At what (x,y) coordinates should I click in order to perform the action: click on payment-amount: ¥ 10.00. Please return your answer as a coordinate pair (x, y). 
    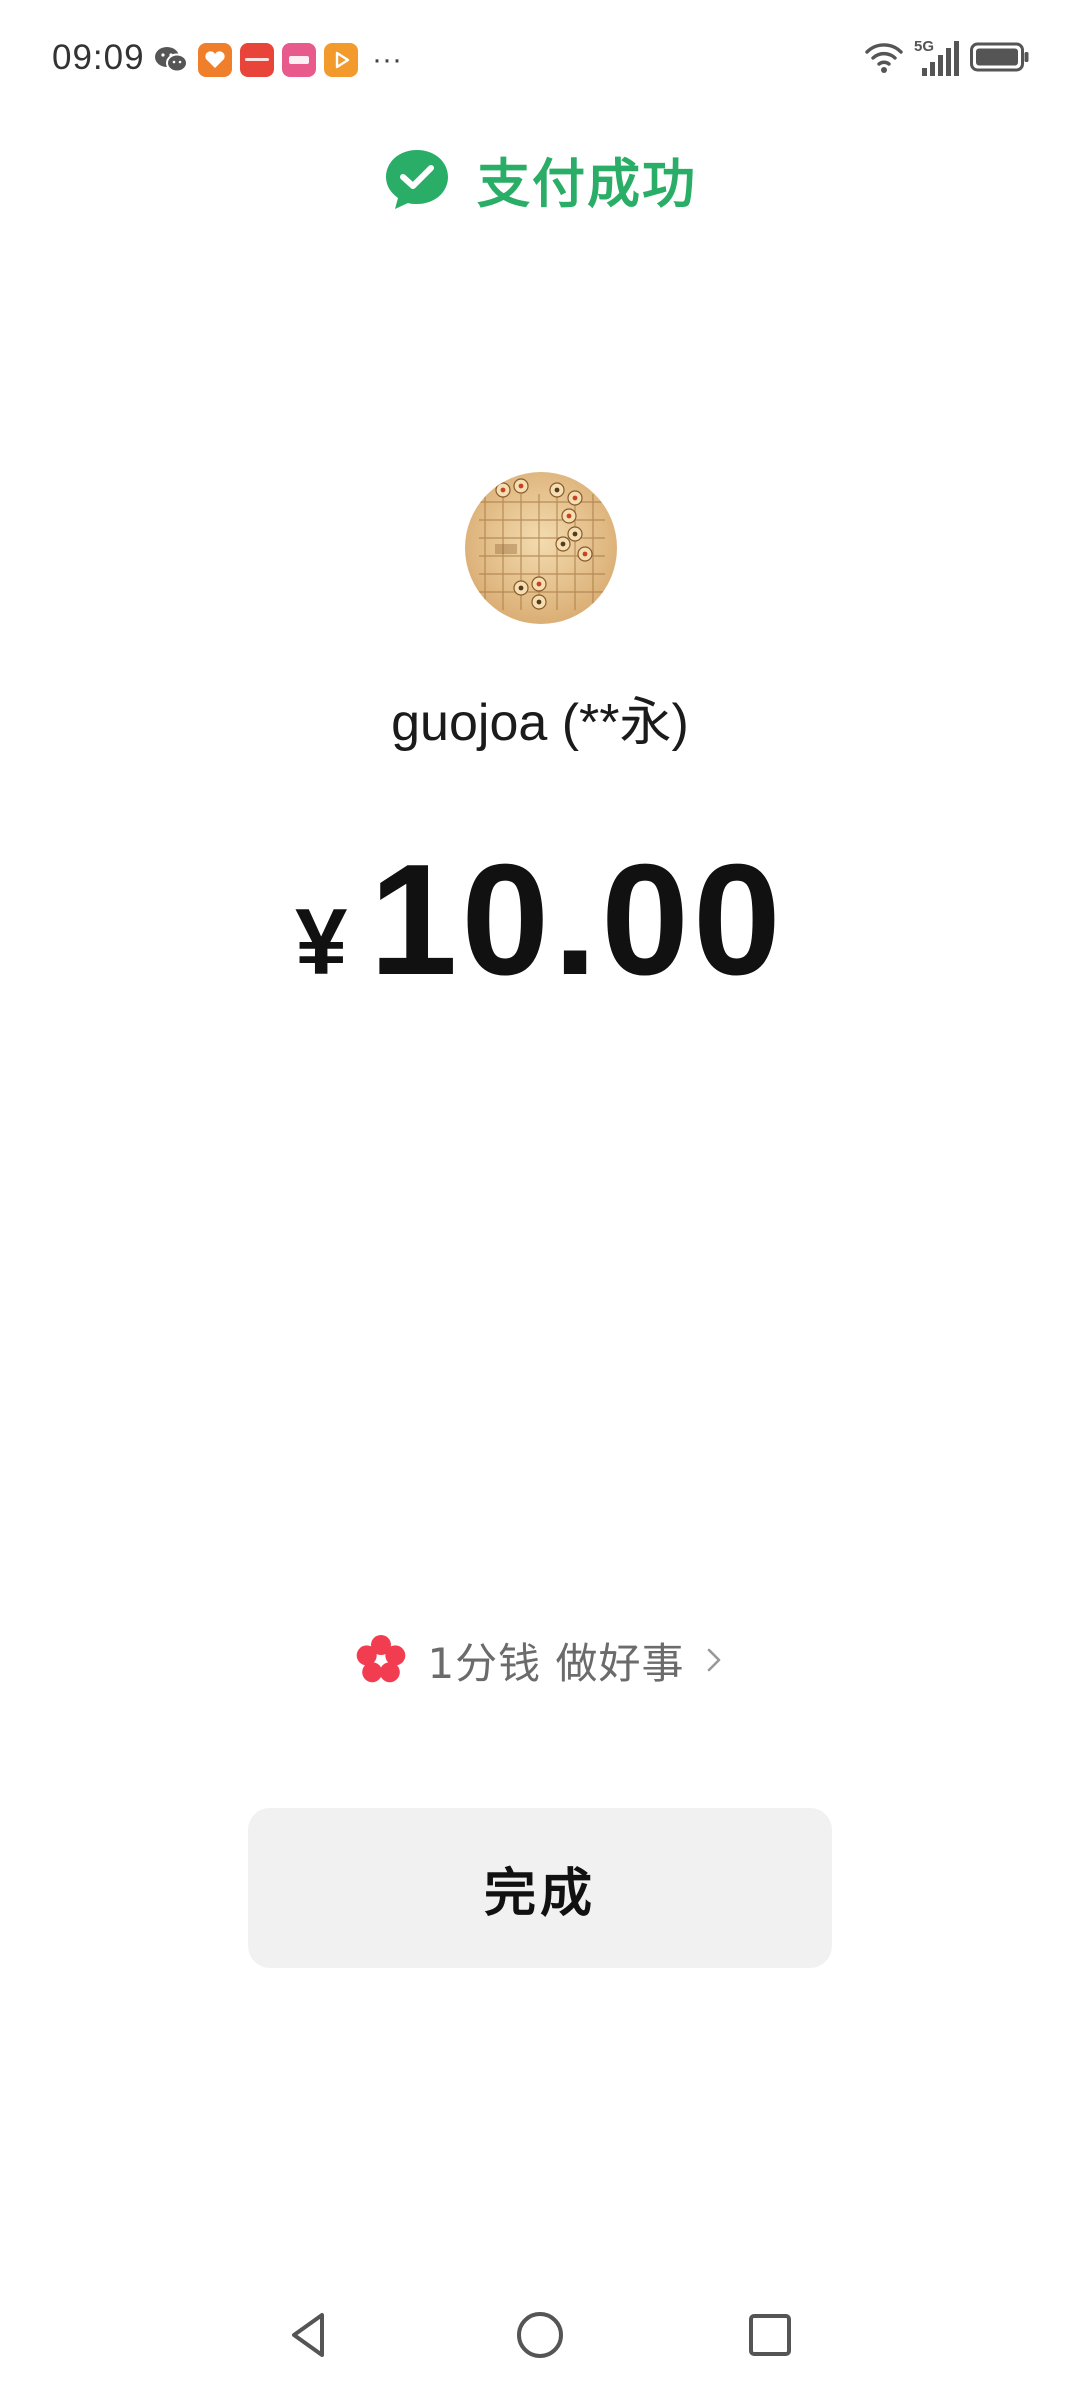
    Looking at the image, I should click on (540, 919).